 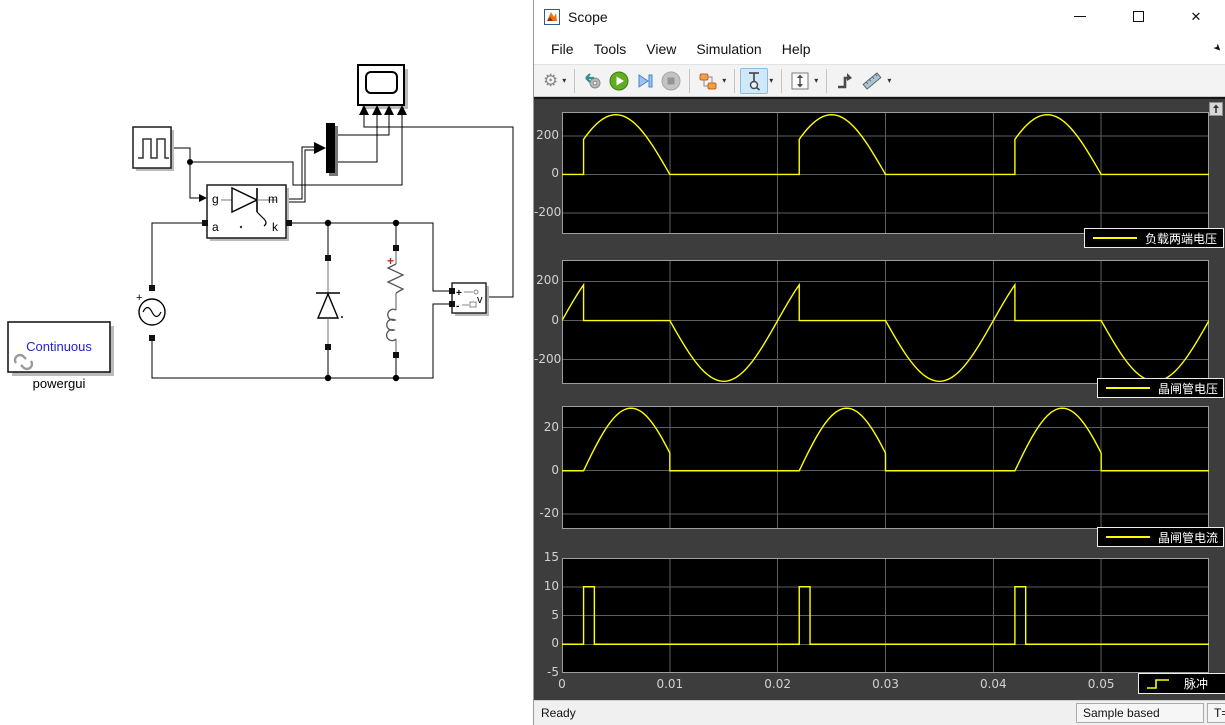 I want to click on close-icon: ✕, so click(x=1196, y=16).